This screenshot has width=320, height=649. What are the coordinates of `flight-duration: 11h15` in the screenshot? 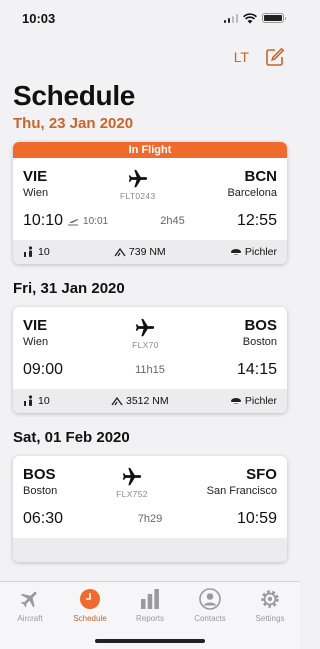 It's located at (150, 370).